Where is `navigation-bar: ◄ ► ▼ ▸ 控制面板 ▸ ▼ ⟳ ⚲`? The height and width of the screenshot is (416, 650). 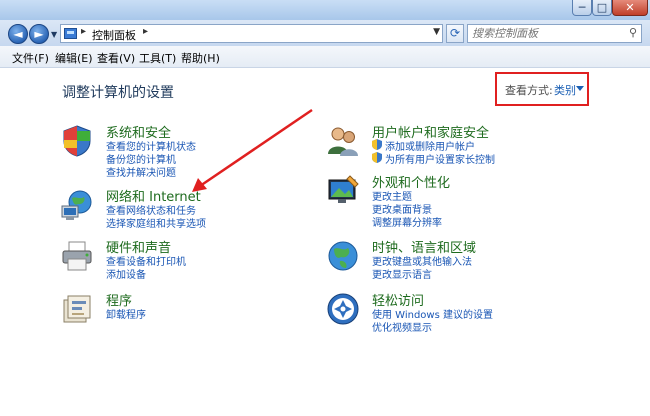
navigation-bar: ◄ ► ▼ ▸ 控制面板 ▸ ▼ ⟳ ⚲ is located at coordinates (325, 33).